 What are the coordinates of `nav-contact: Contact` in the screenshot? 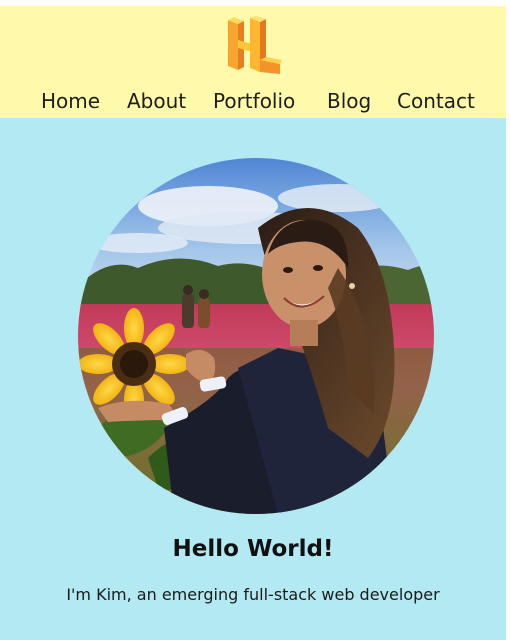 It's located at (436, 101).